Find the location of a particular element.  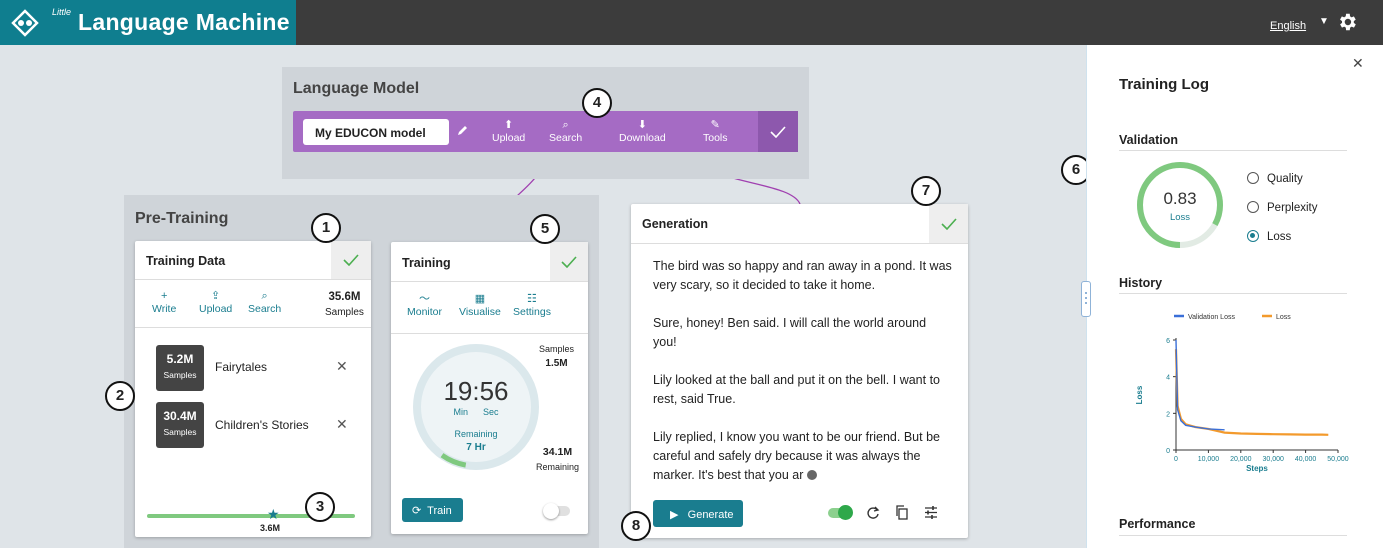

generate-label: Generate is located at coordinates (710, 515).